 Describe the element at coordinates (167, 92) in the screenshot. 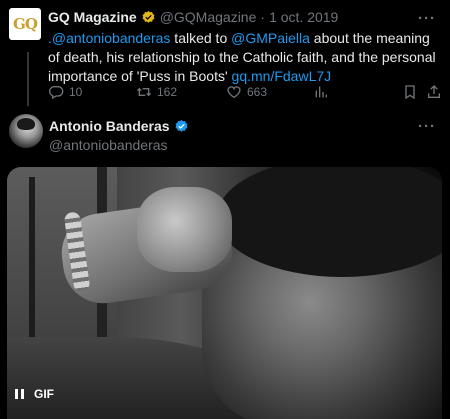

I see `retweet-count: 162` at that location.